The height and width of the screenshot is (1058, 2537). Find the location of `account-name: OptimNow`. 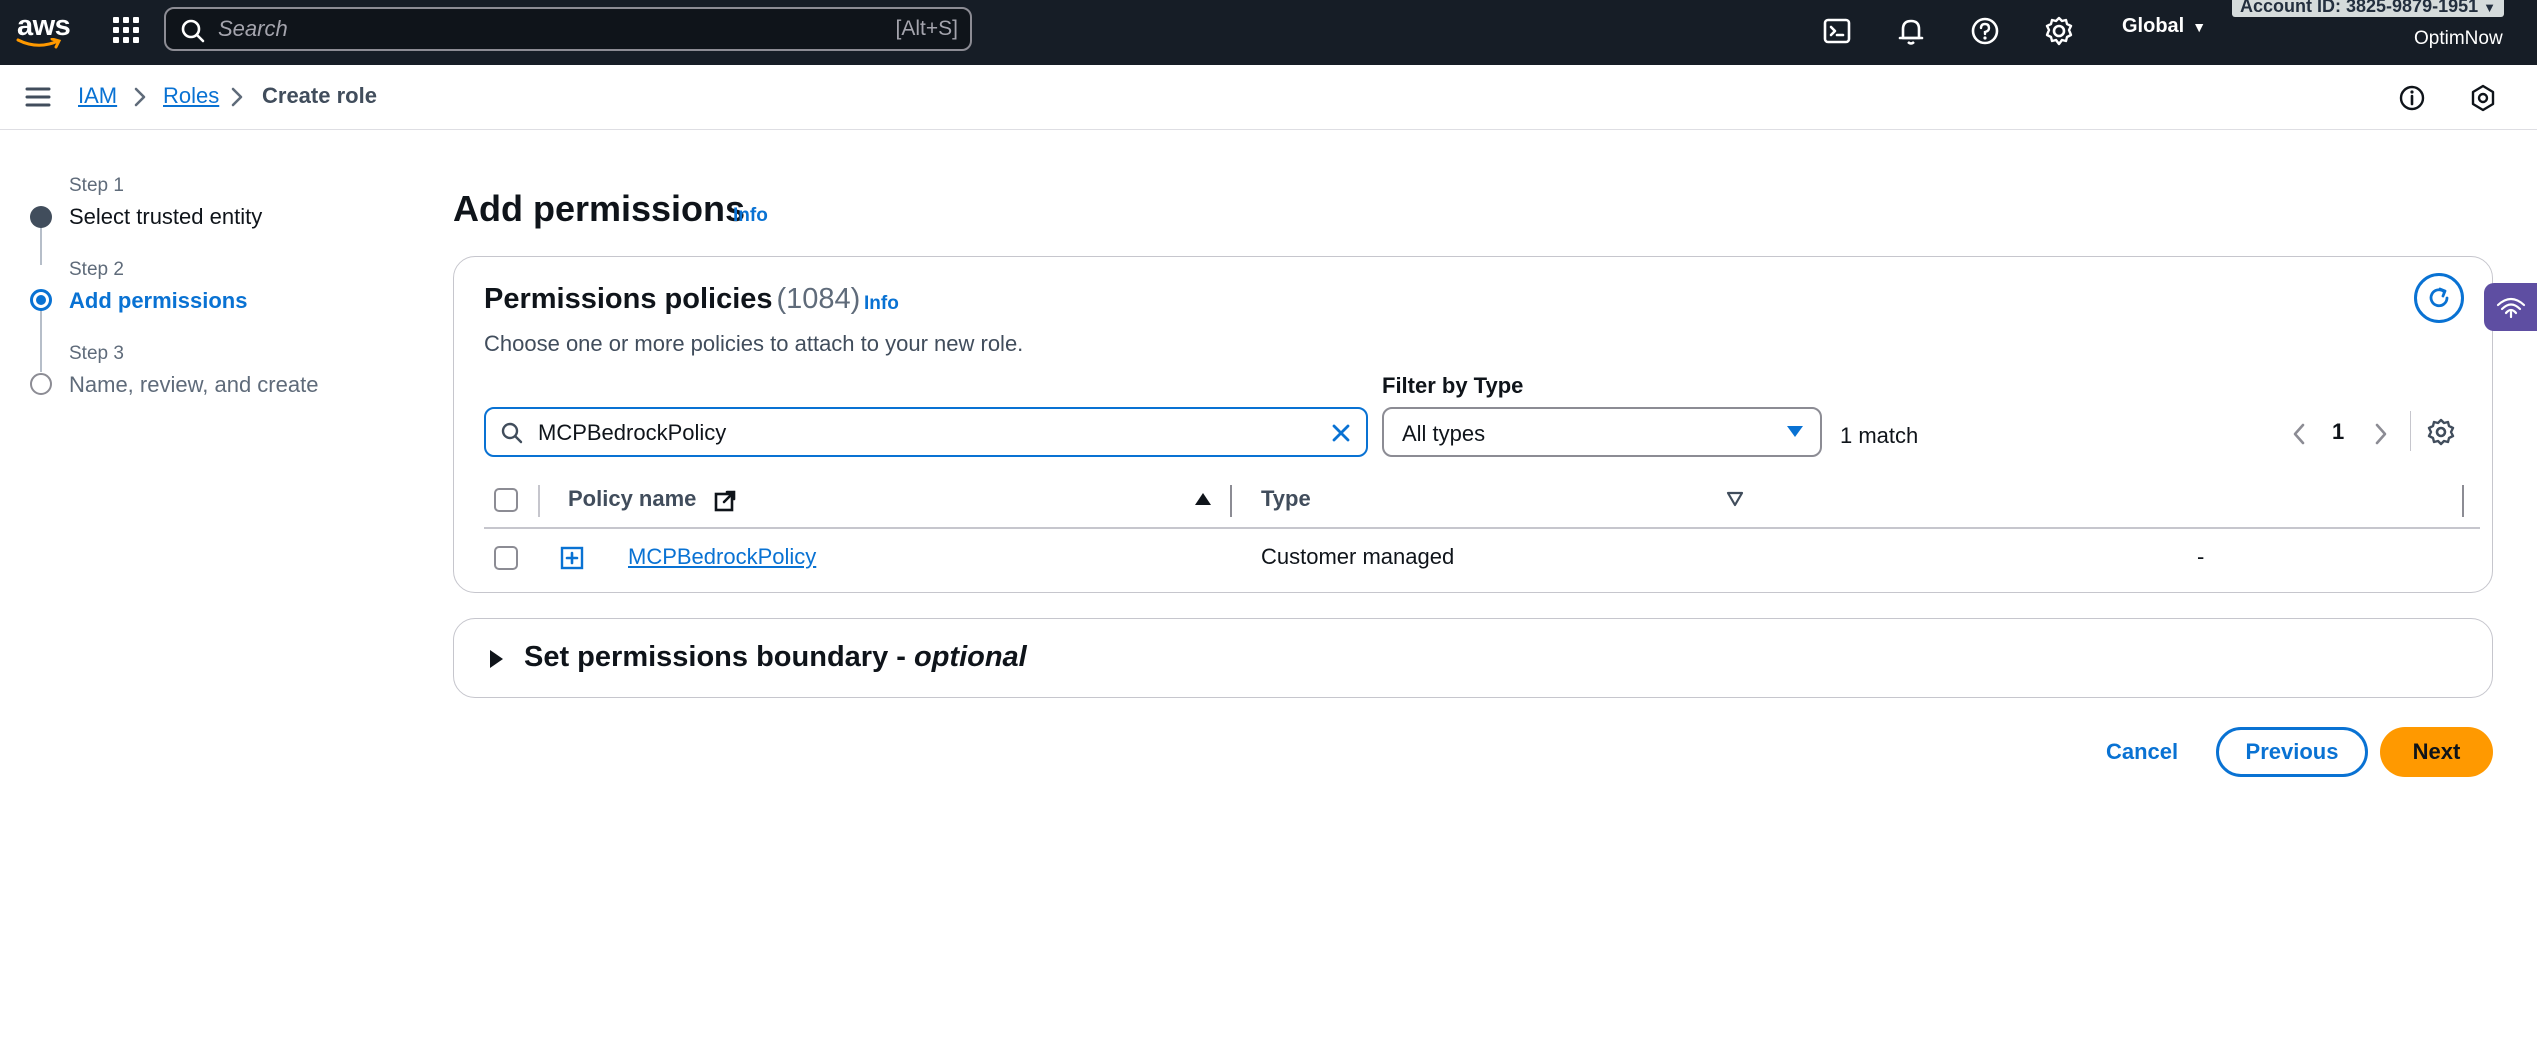

account-name: OptimNow is located at coordinates (2458, 39).